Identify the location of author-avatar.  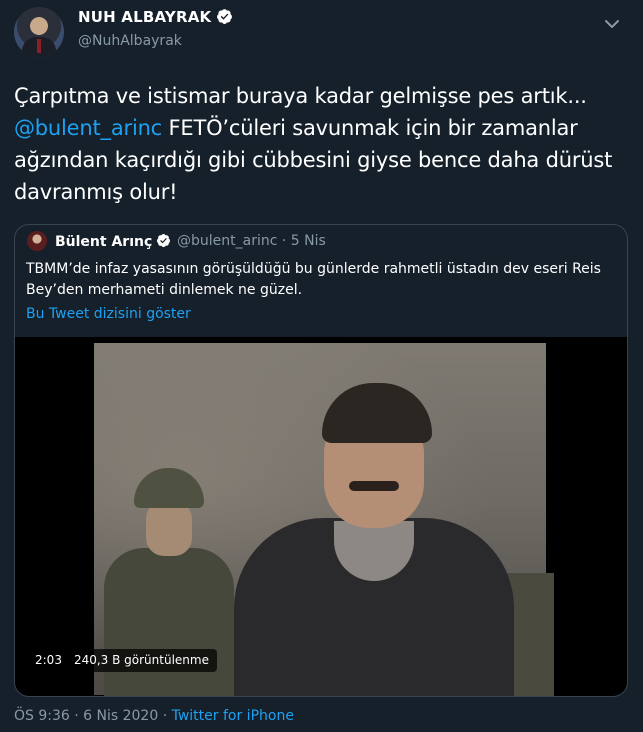
(39, 32).